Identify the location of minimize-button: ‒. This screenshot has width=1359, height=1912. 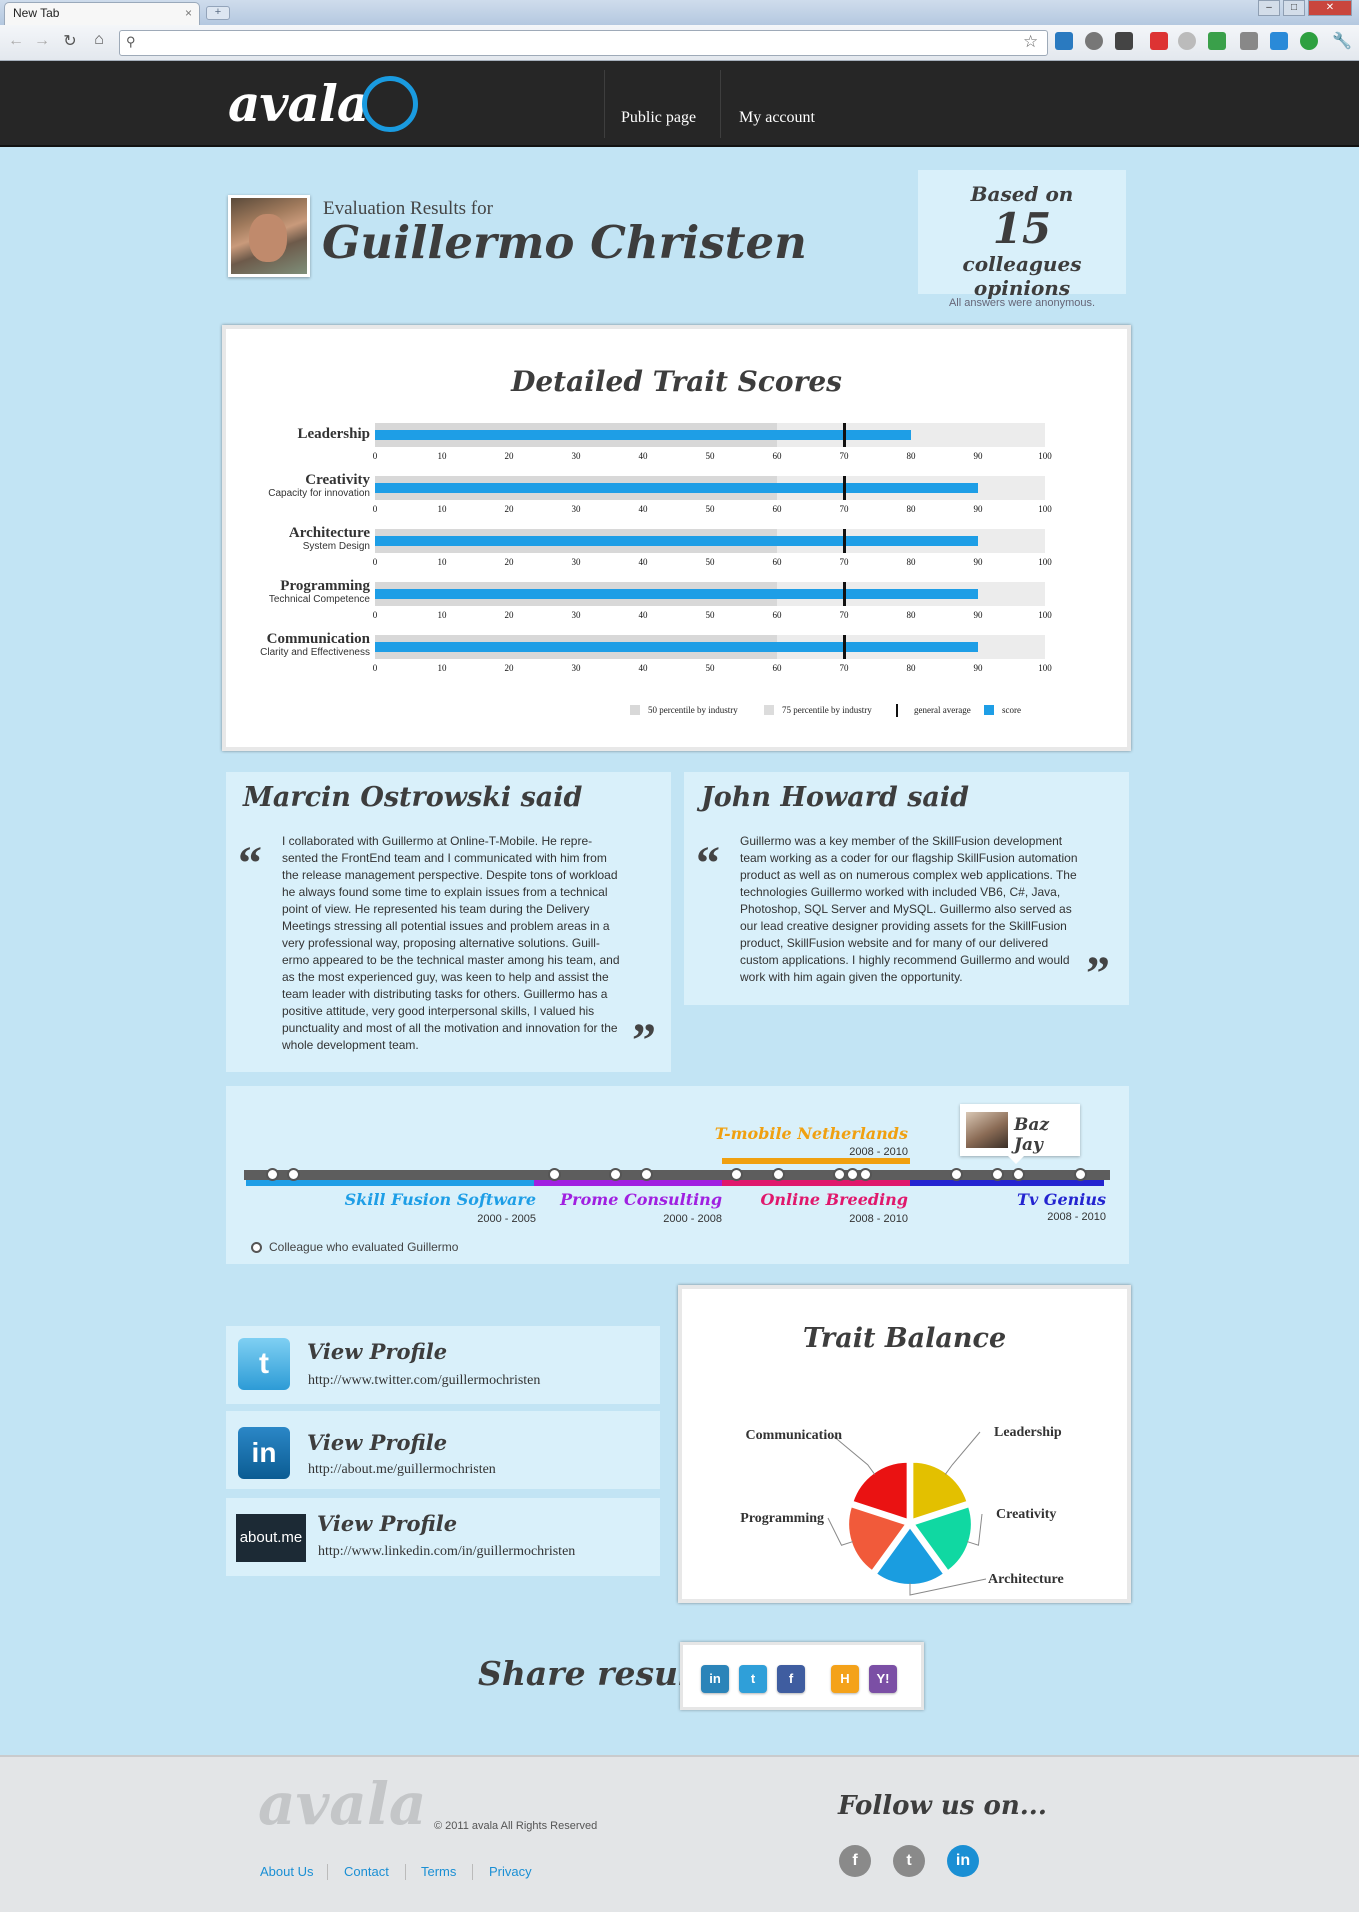
(1269, 8).